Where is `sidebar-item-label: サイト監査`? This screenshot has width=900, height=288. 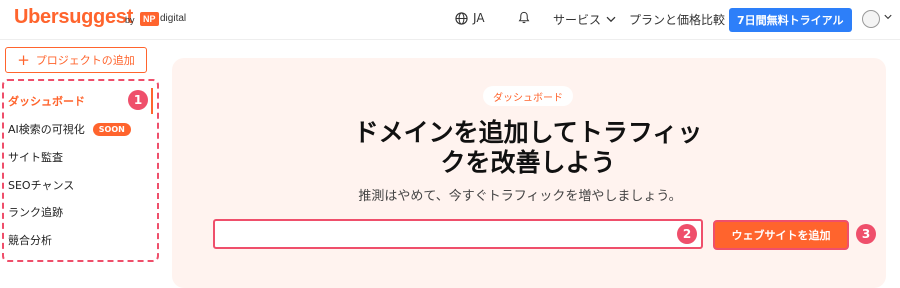
sidebar-item-label: サイト監査 is located at coordinates (35, 157).